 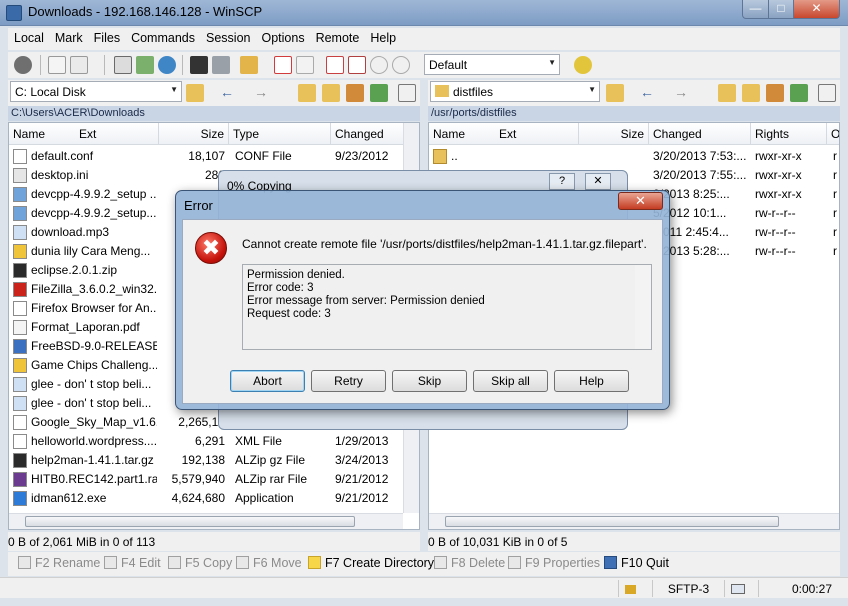 I want to click on select-all-icon, so click(x=283, y=65).